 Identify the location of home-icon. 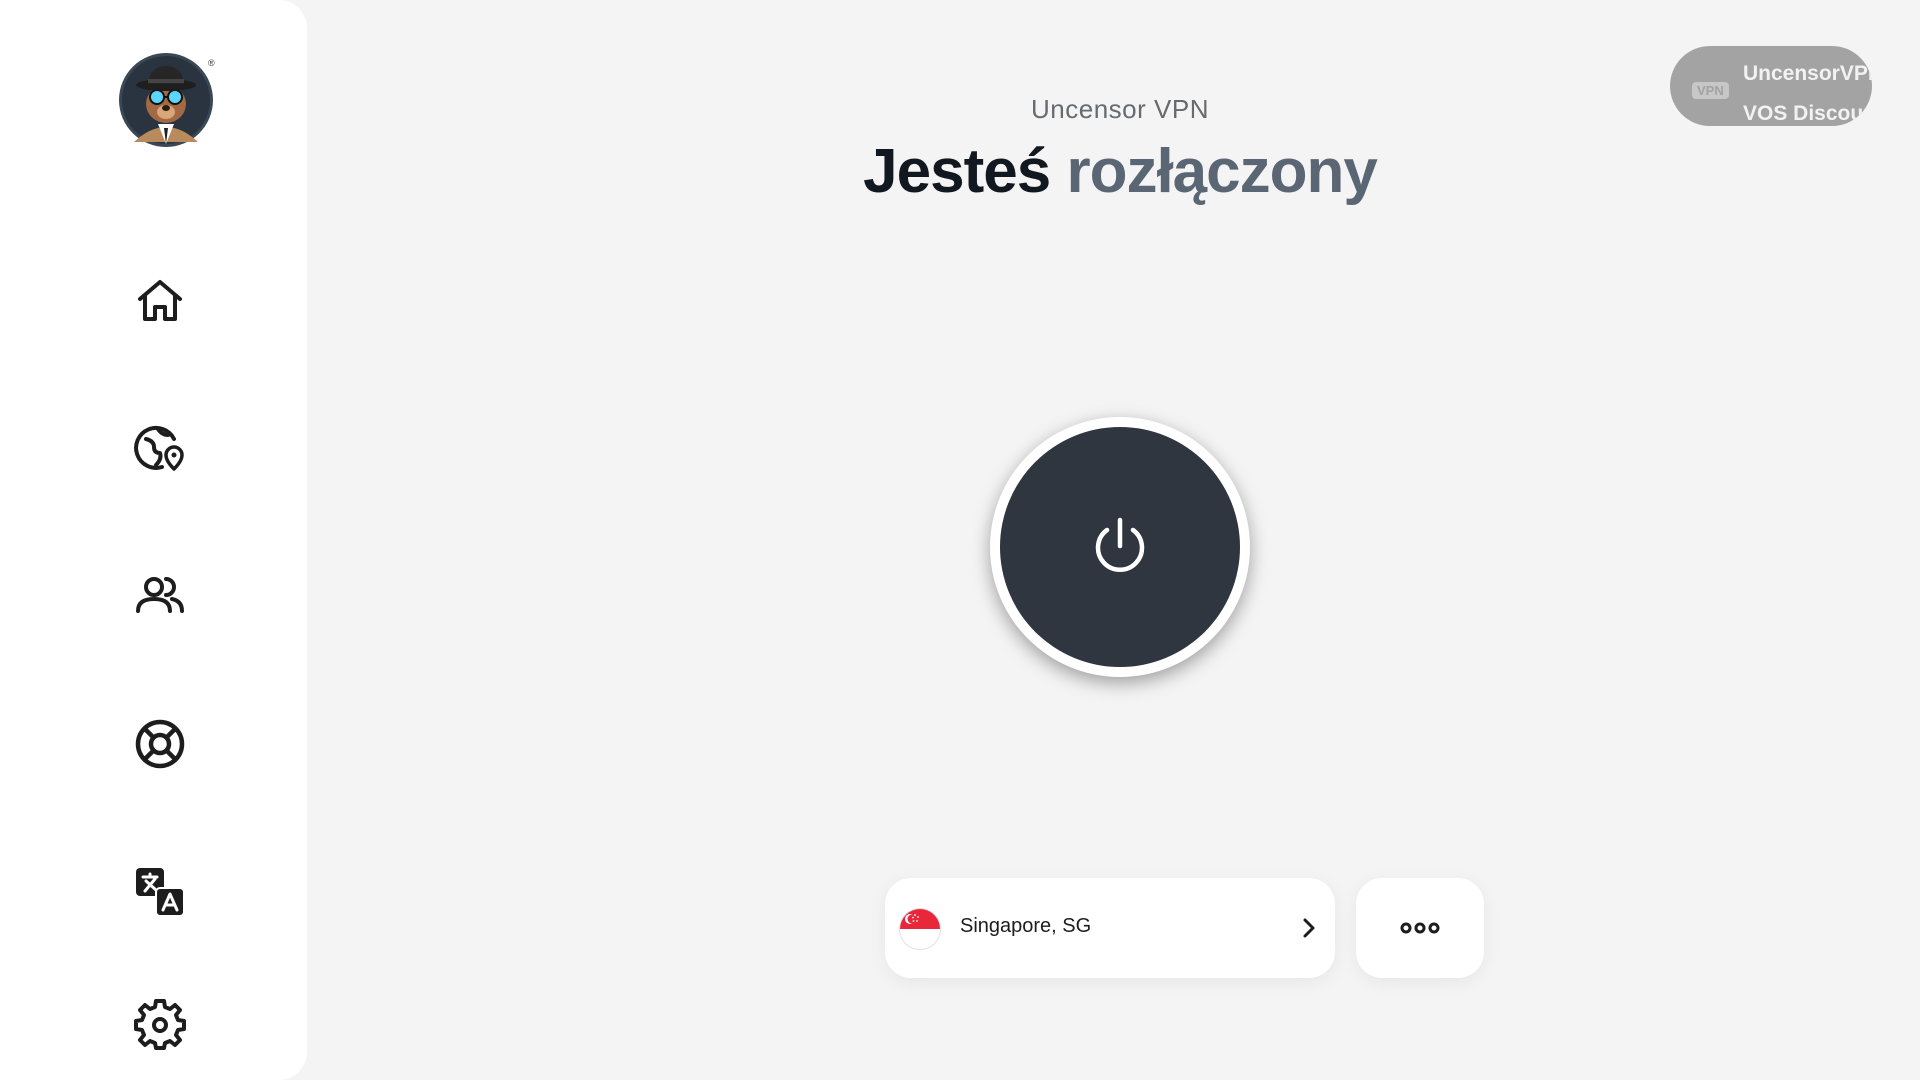
(160, 300).